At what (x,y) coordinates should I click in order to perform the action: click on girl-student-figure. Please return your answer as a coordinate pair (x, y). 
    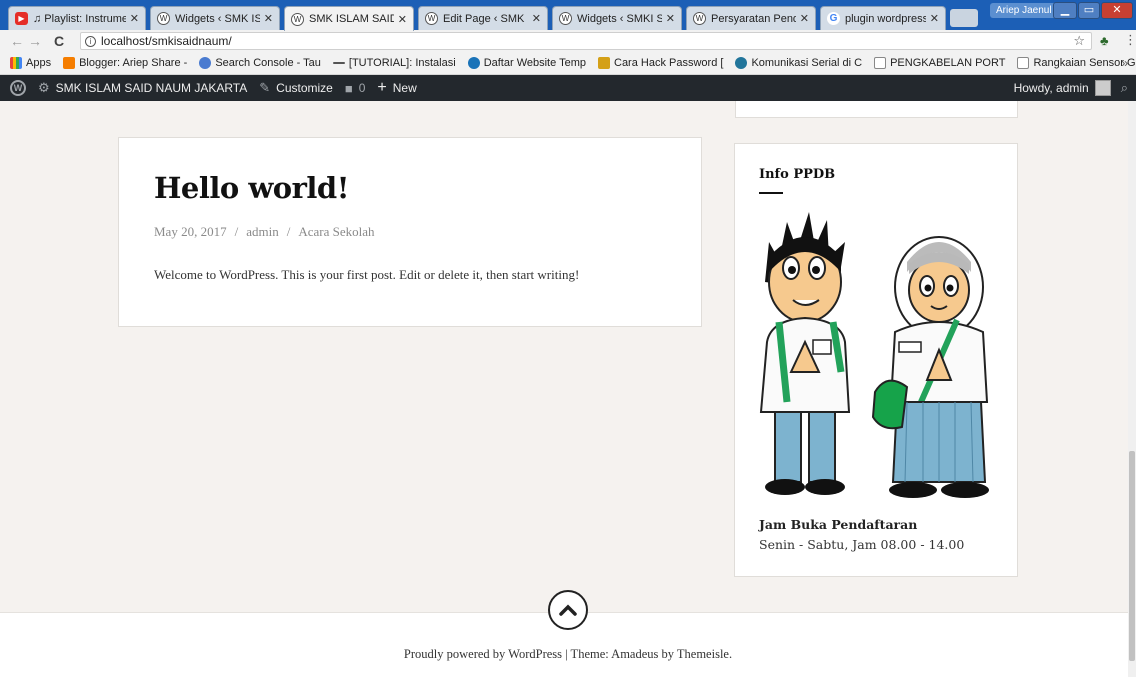
    Looking at the image, I should click on (930, 367).